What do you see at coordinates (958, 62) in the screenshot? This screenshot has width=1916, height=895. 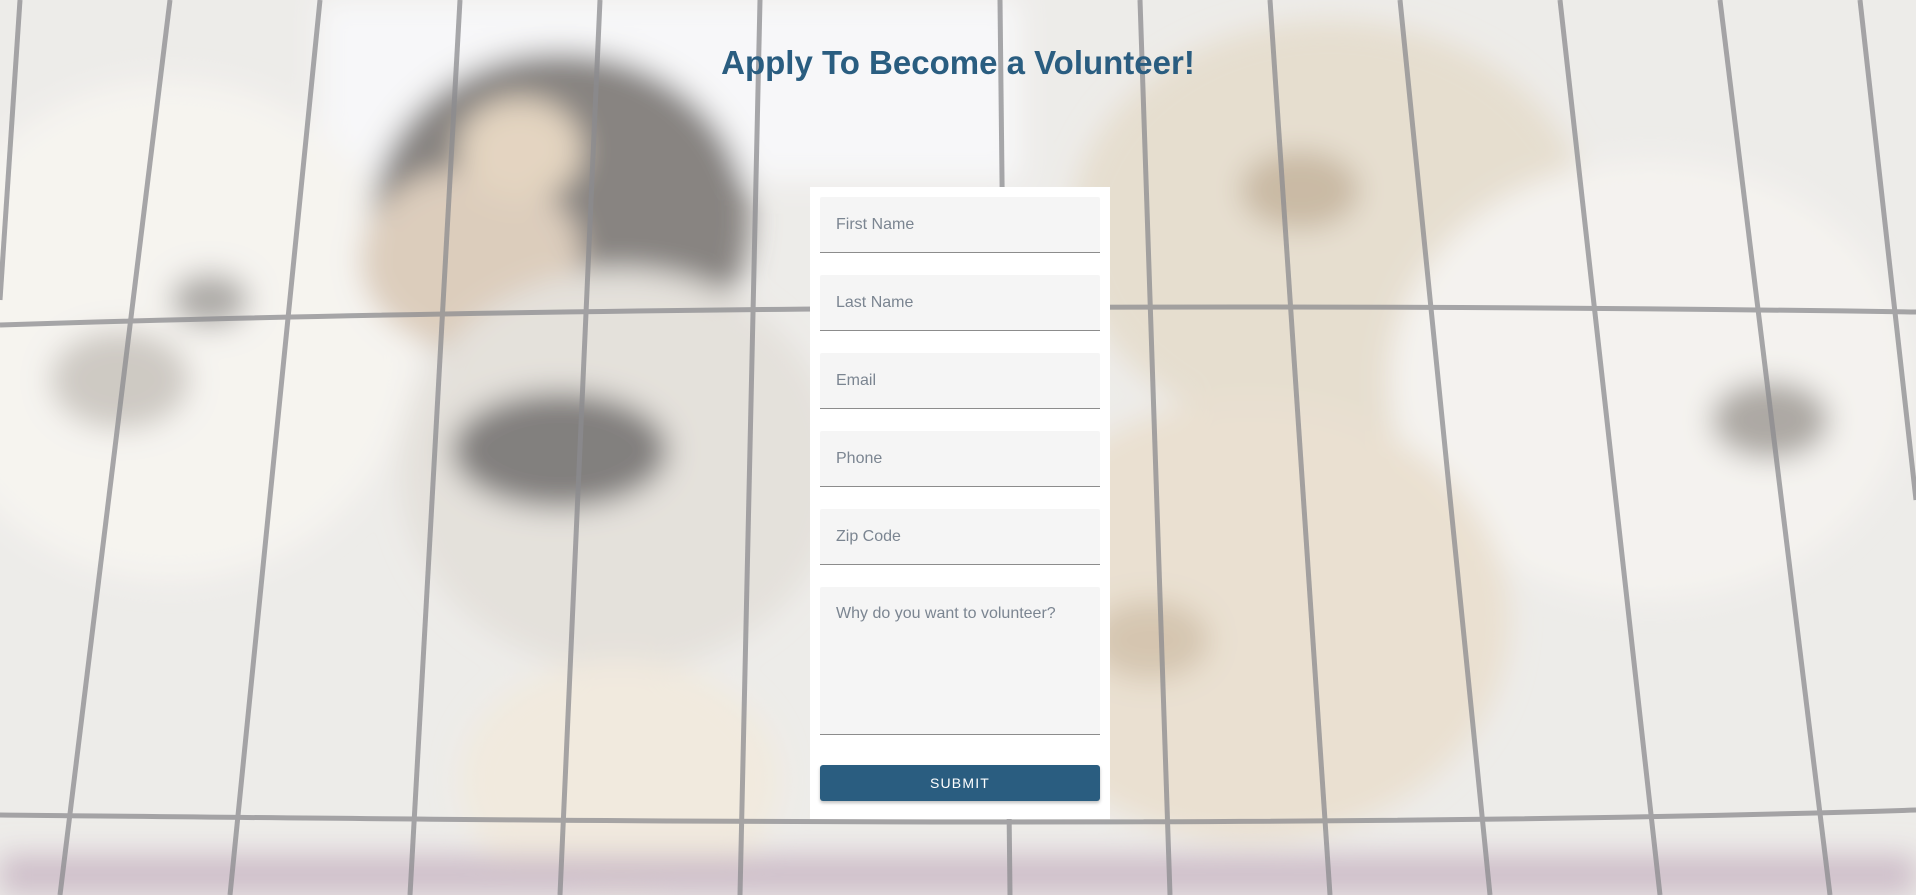 I see `page-title: Apply To Become a Volunteer!` at bounding box center [958, 62].